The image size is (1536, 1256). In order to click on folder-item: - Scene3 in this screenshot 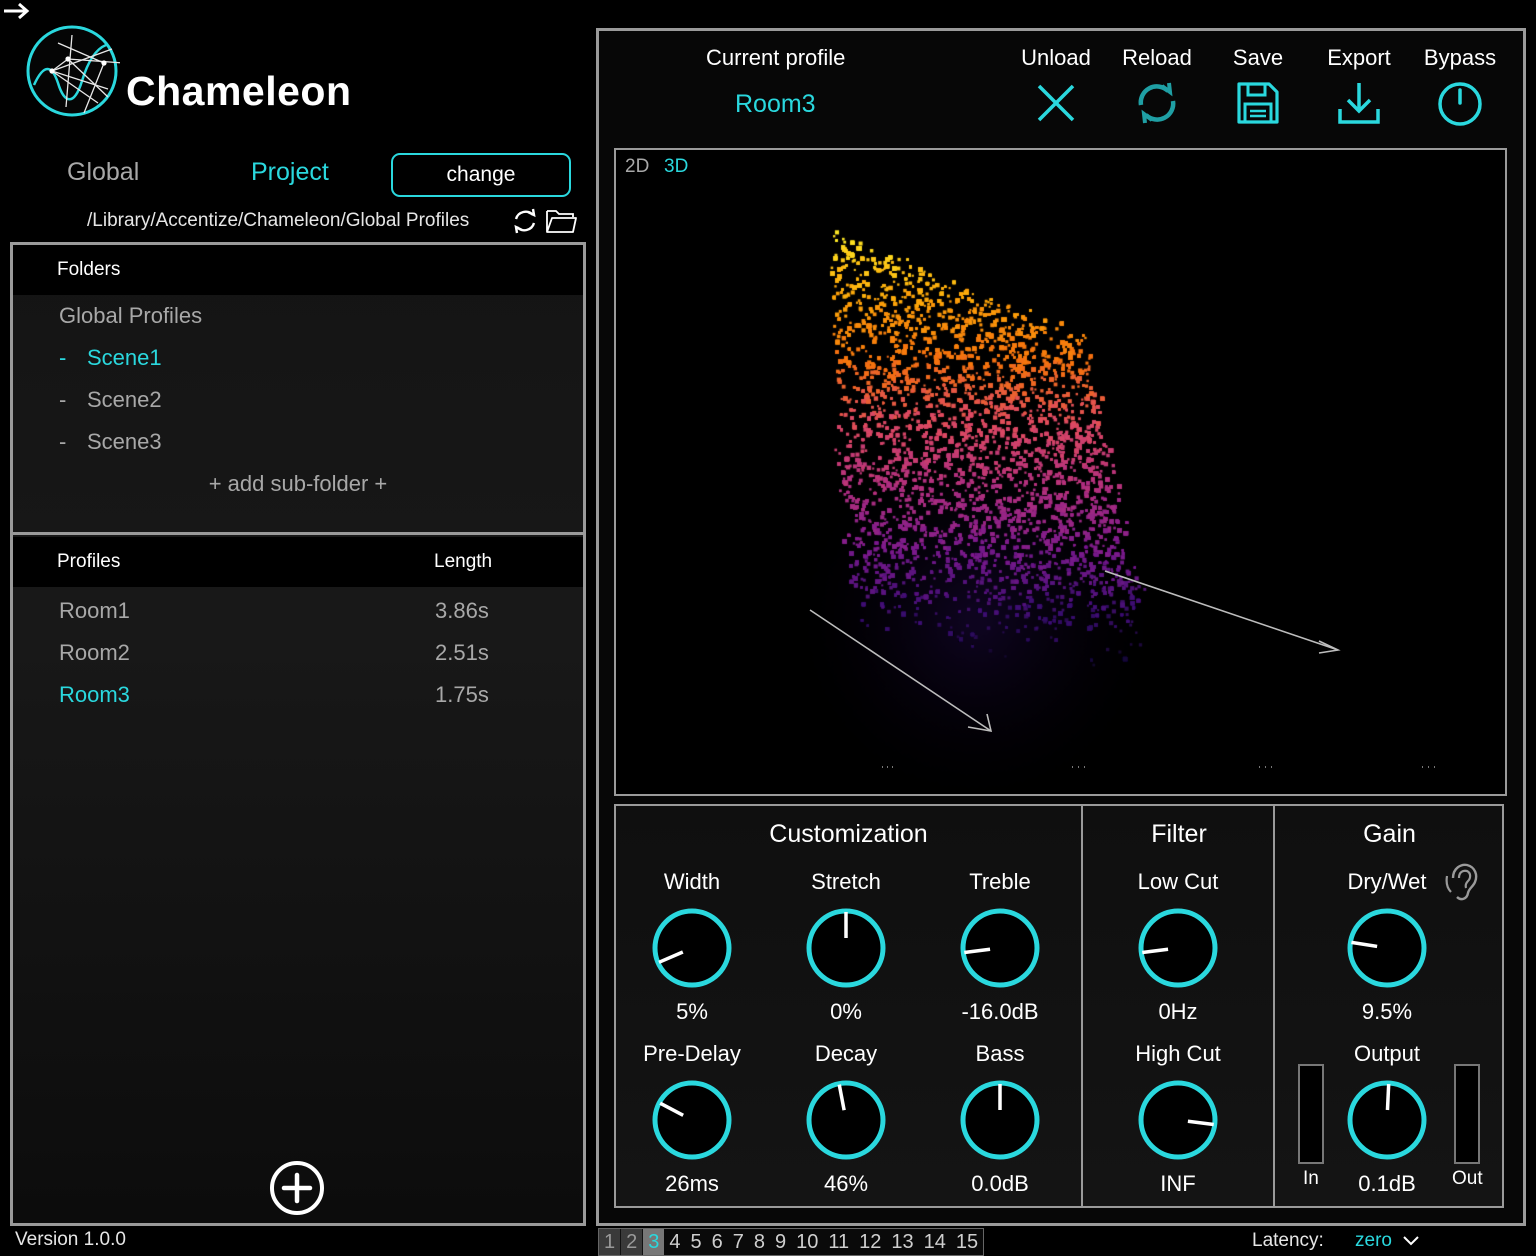, I will do `click(110, 442)`.